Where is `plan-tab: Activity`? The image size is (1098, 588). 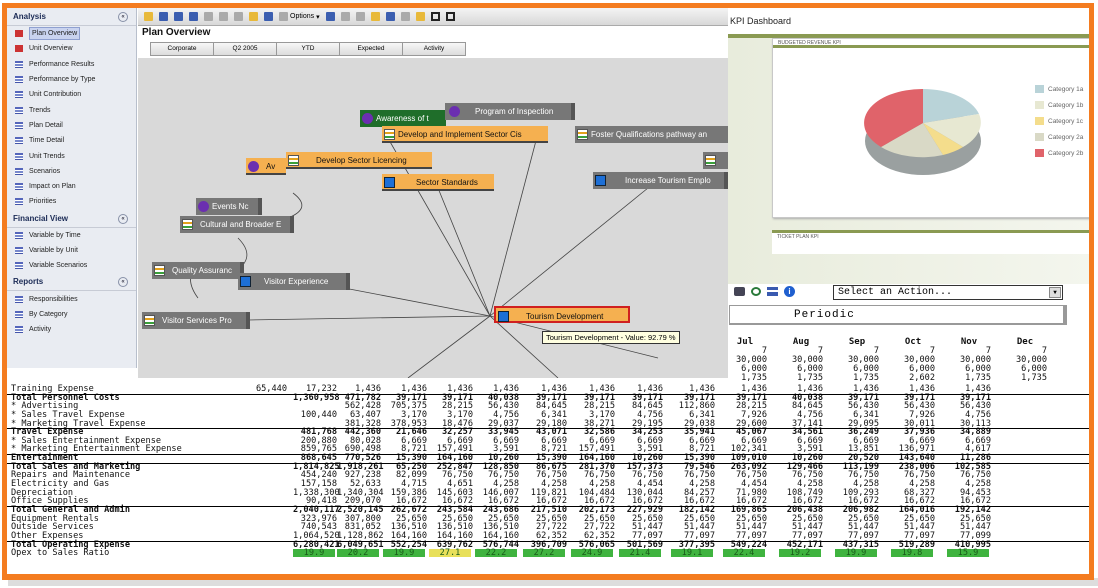
plan-tab: Activity is located at coordinates (434, 49).